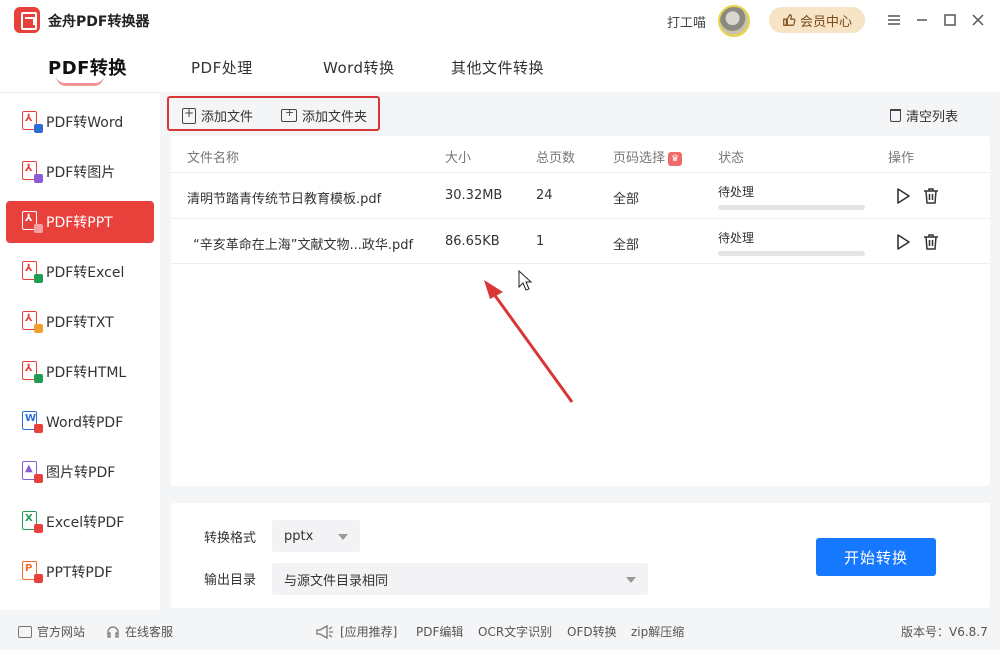 The height and width of the screenshot is (650, 1000). Describe the element at coordinates (324, 631) in the screenshot. I see `megaphone-icon` at that location.